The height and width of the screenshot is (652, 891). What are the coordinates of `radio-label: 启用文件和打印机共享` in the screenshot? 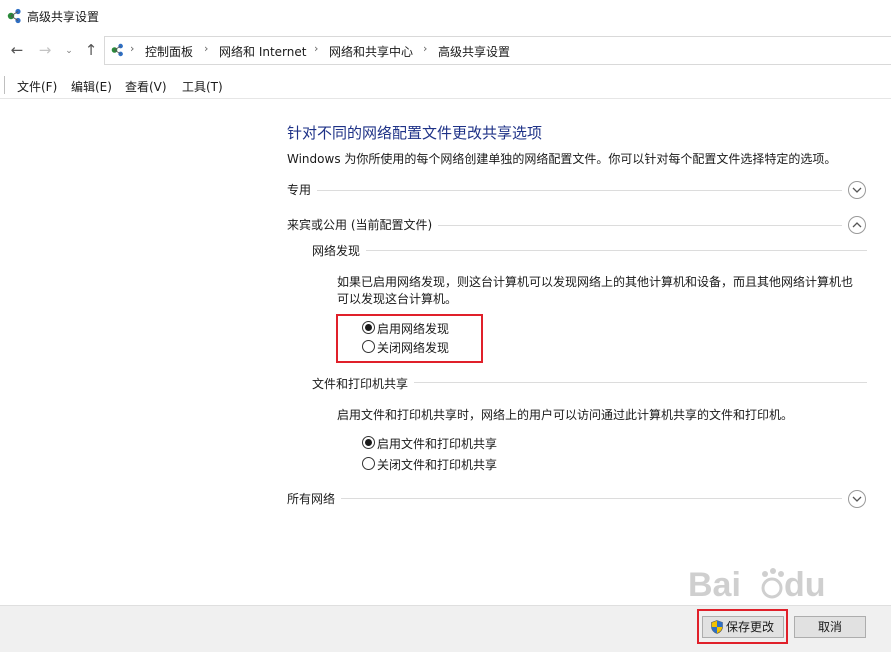 It's located at (437, 444).